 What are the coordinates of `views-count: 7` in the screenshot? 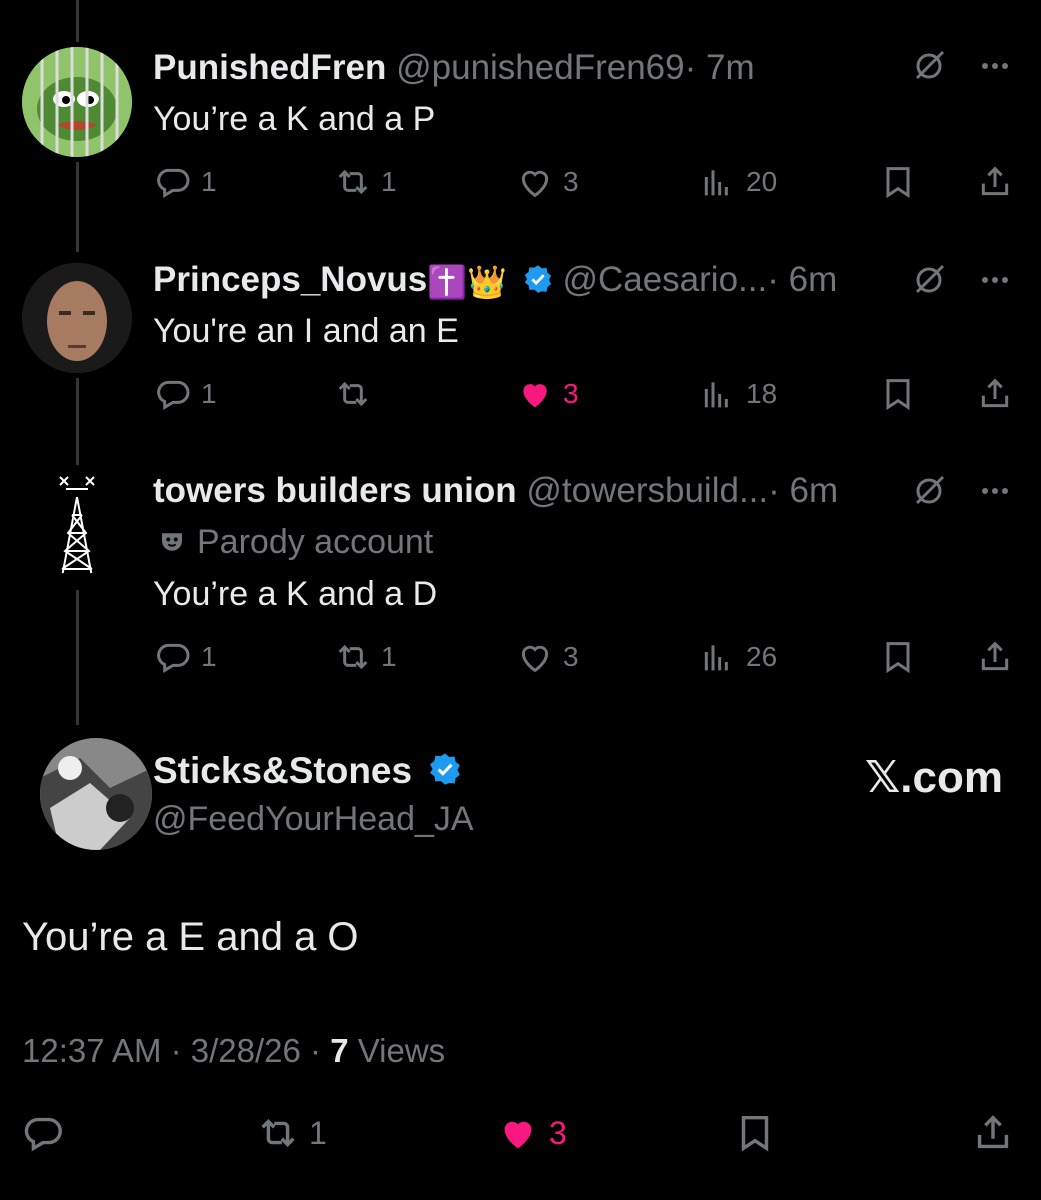 It's located at (339, 1050).